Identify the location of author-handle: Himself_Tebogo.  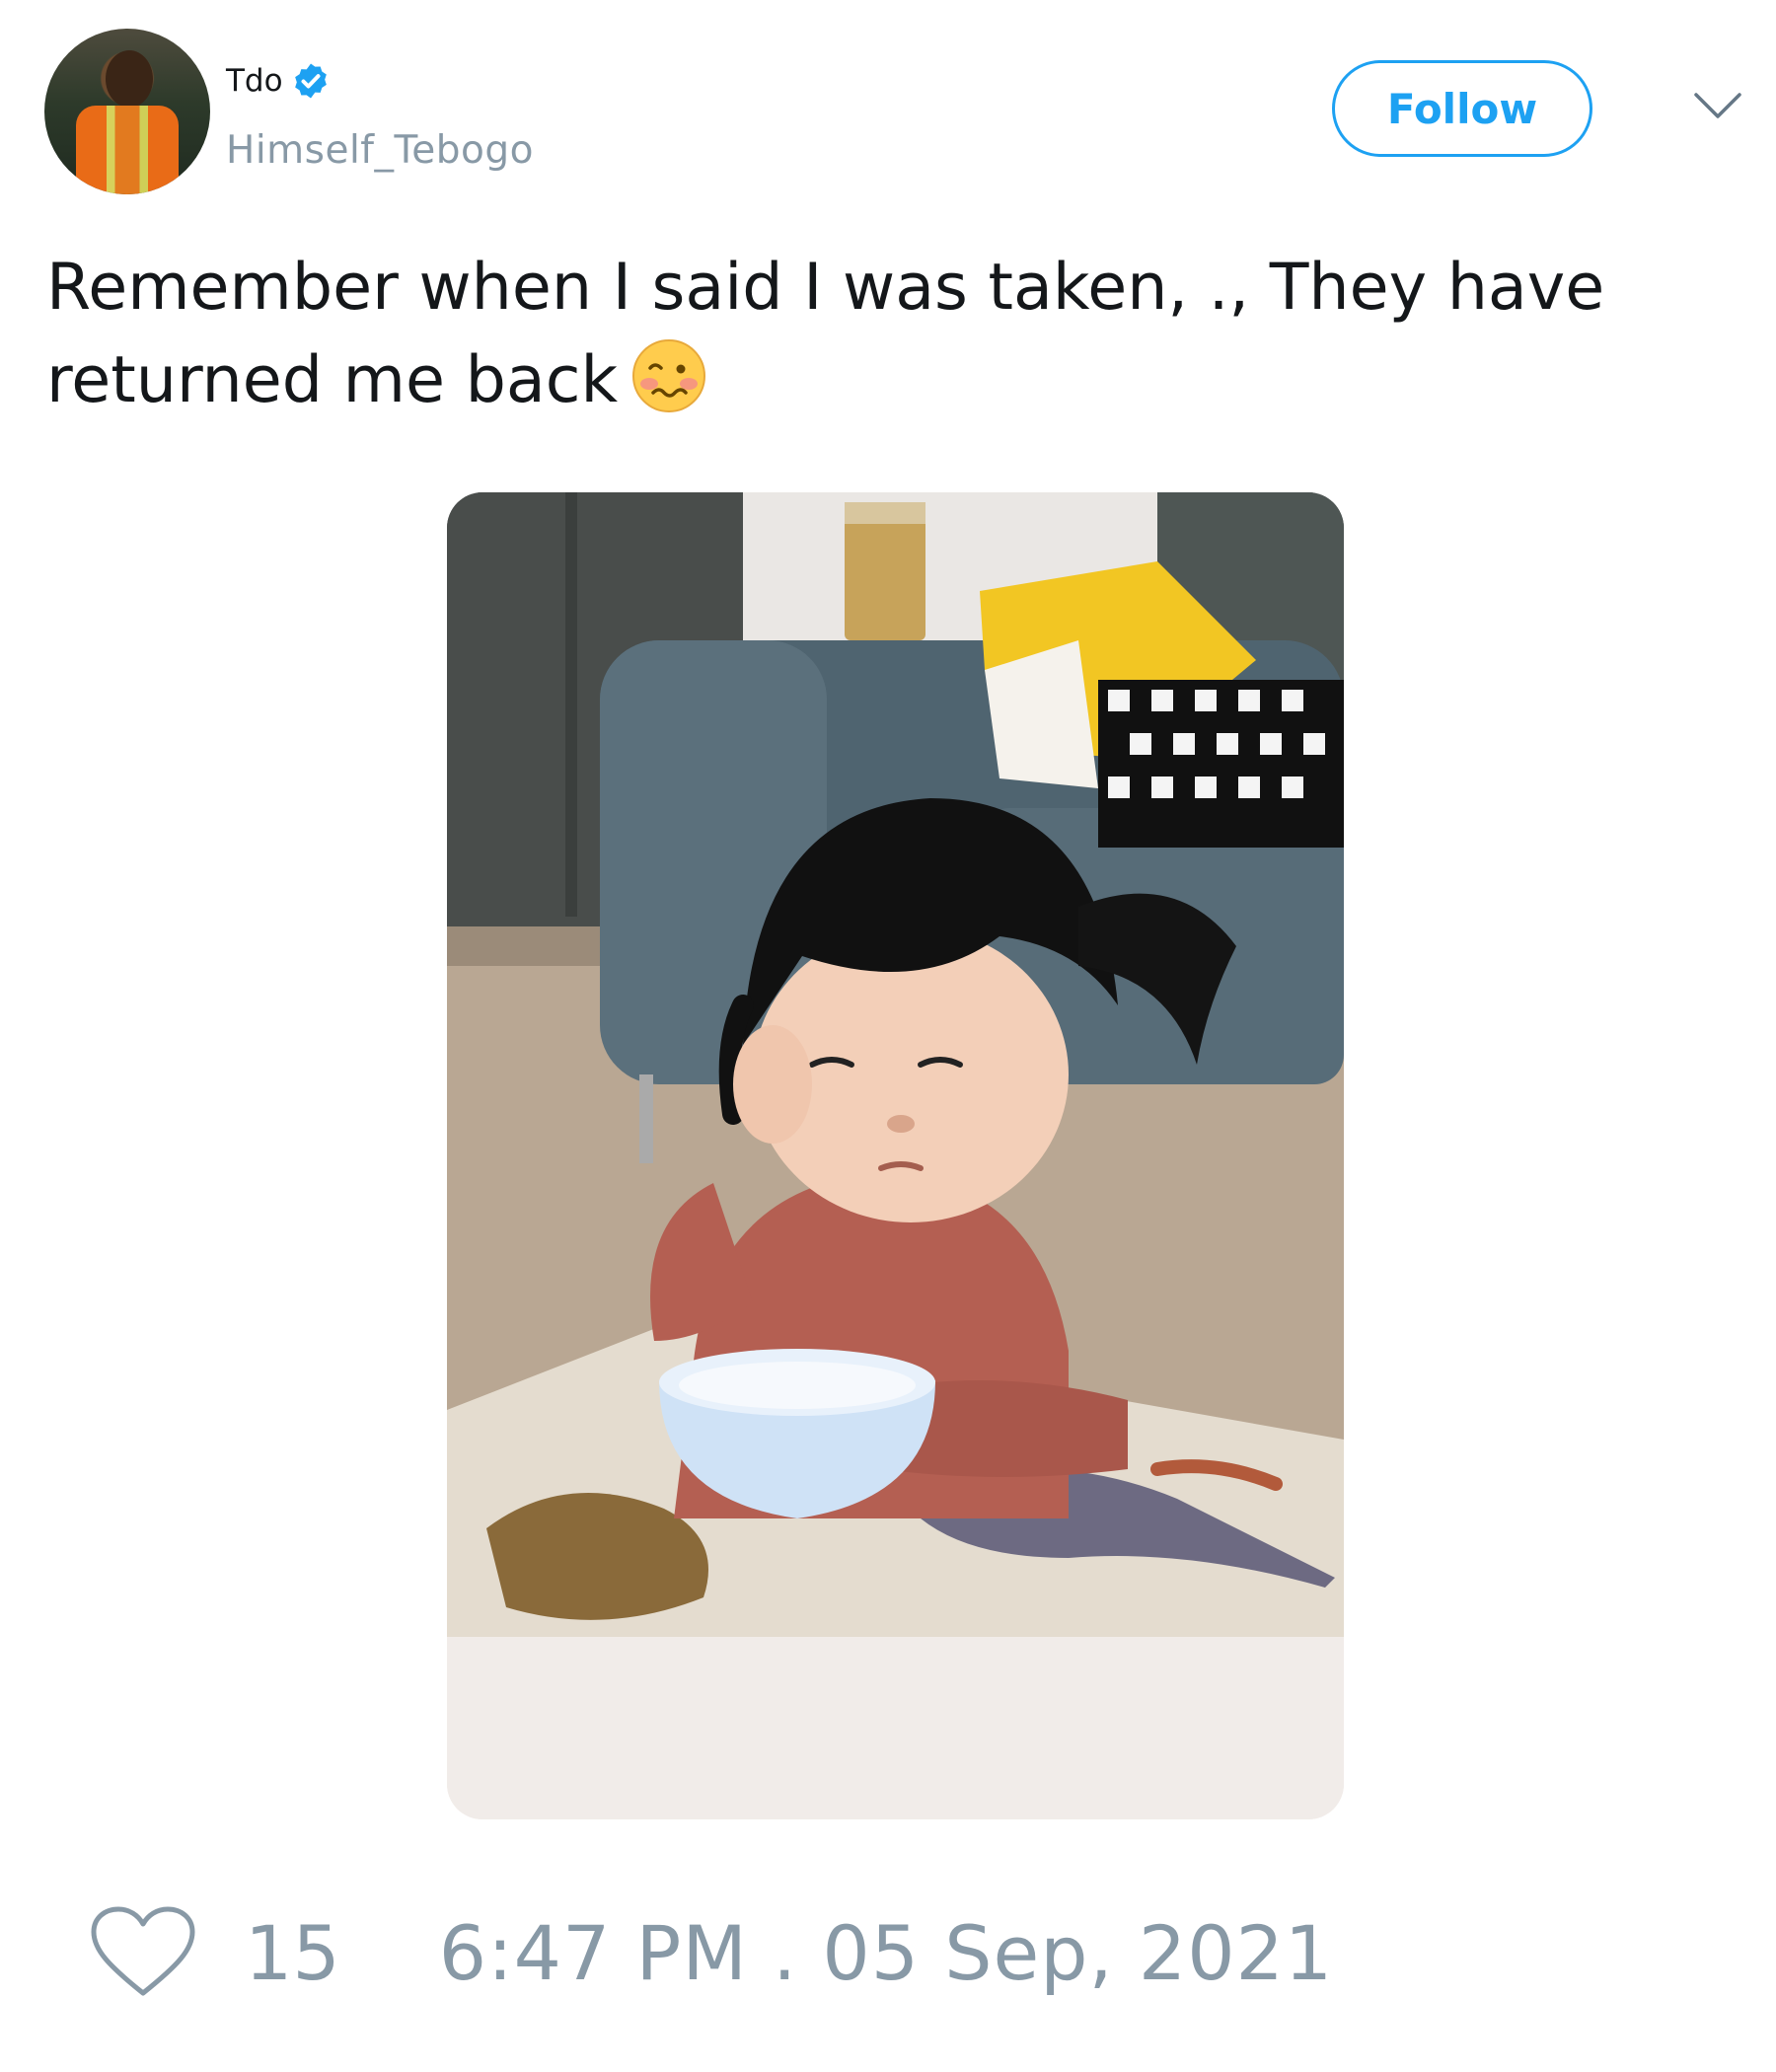
(380, 151).